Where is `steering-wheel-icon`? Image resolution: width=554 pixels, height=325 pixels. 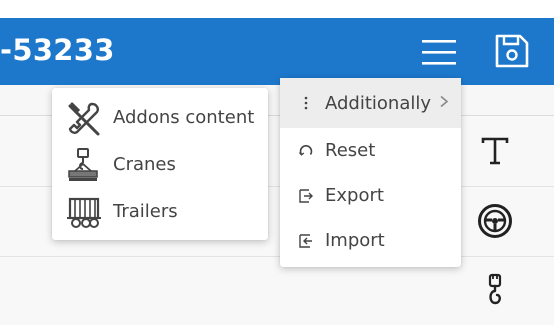 steering-wheel-icon is located at coordinates (495, 221).